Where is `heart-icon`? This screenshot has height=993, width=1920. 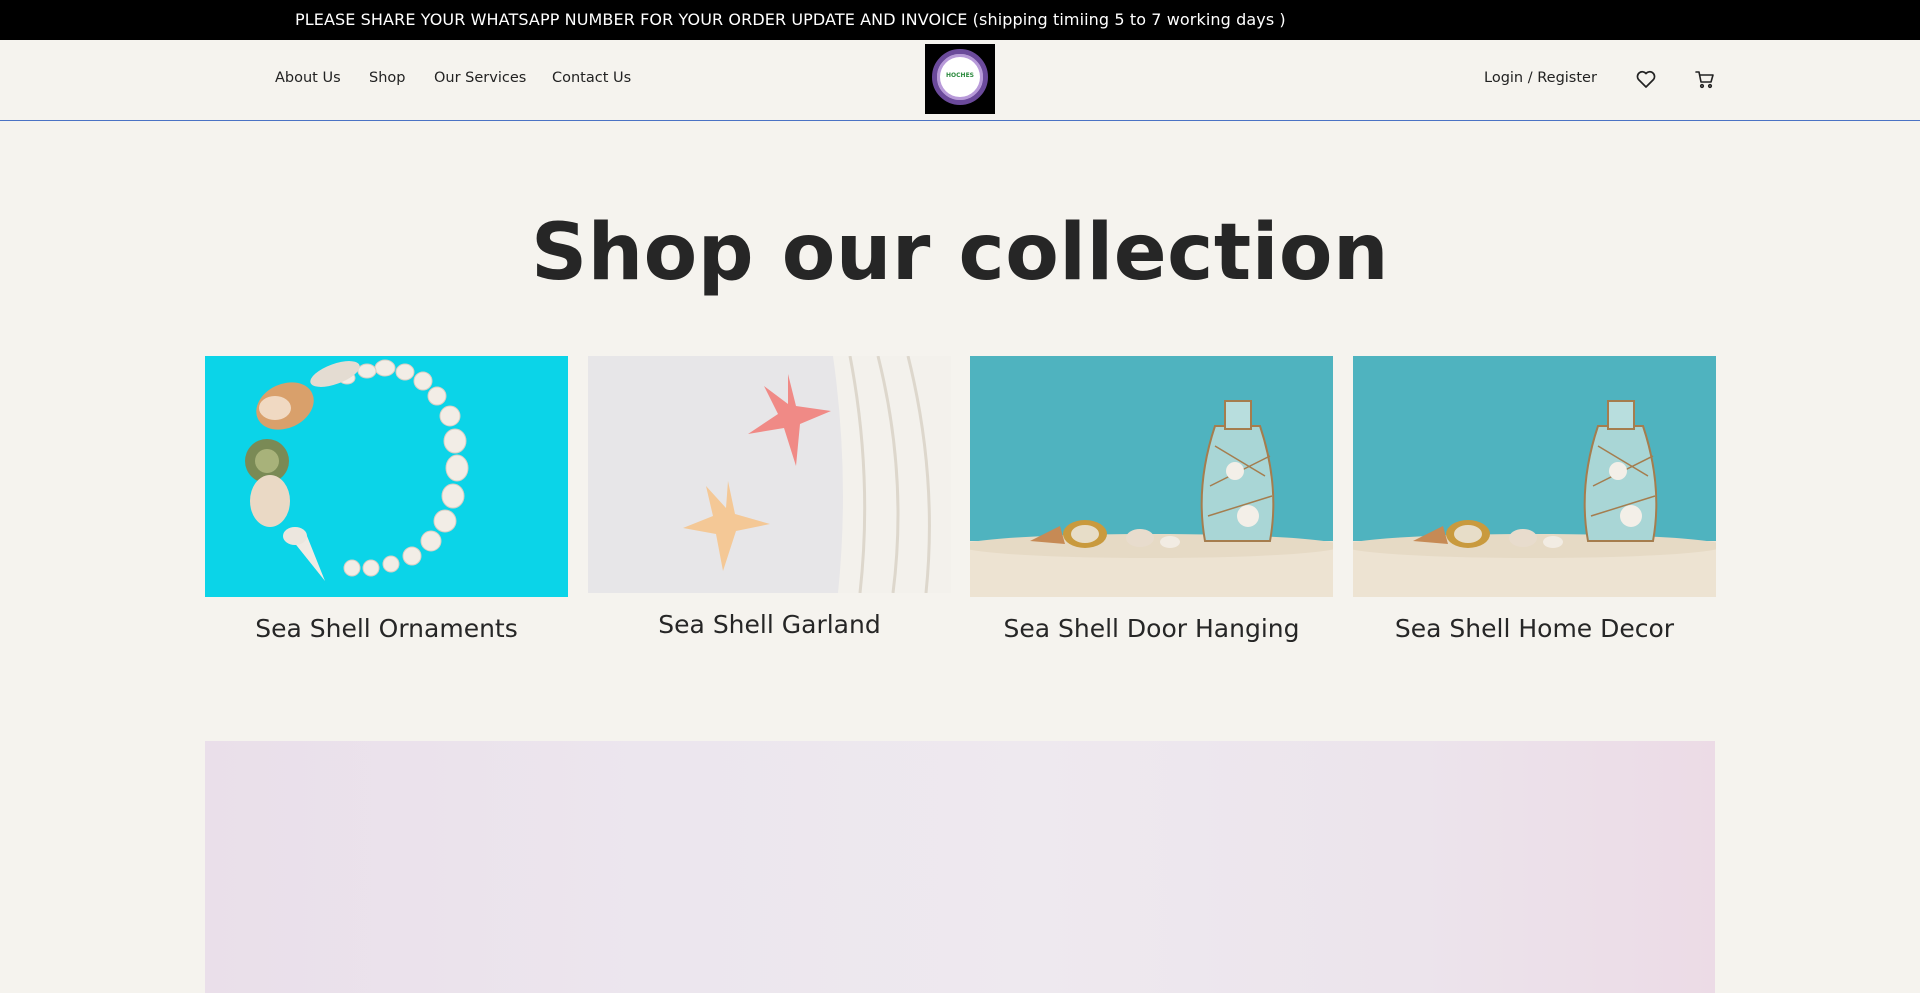 heart-icon is located at coordinates (1646, 79).